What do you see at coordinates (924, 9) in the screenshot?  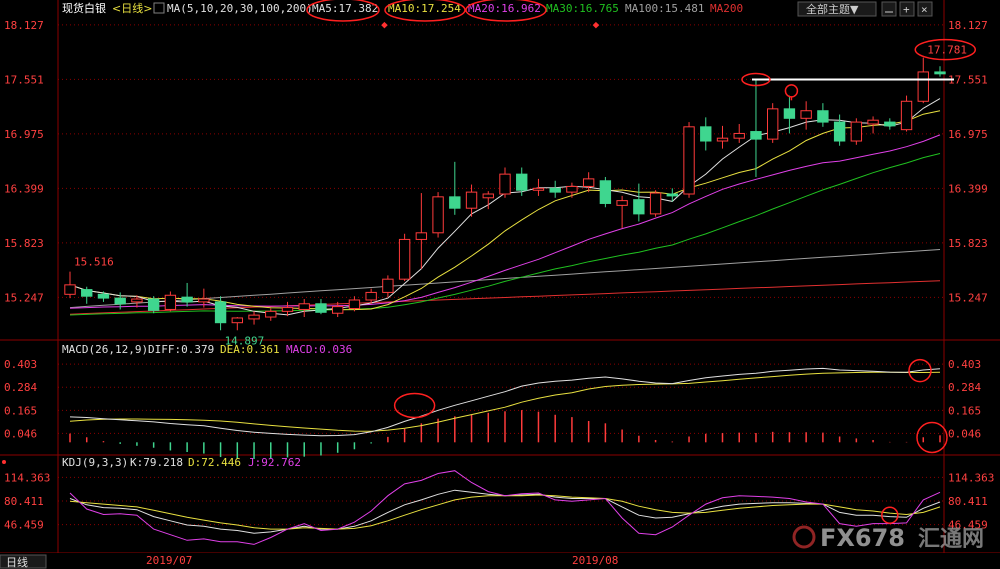 I see `close-icon: ×` at bounding box center [924, 9].